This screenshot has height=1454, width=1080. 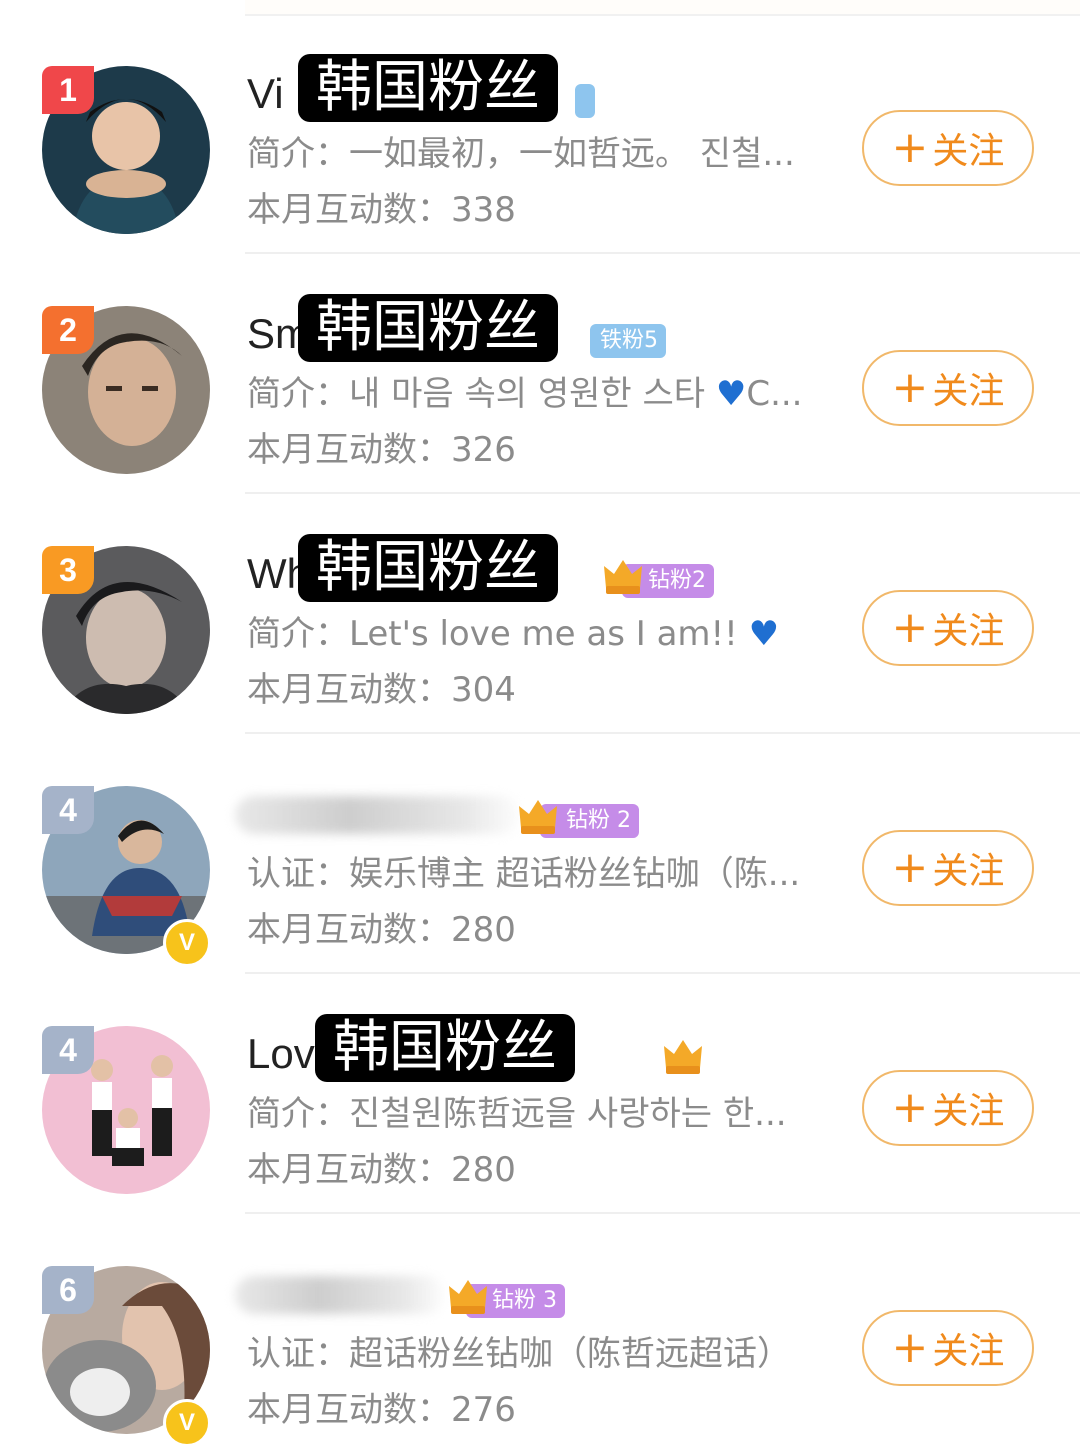 What do you see at coordinates (381, 210) in the screenshot?
I see `interaction-count: 本月互动数：338` at bounding box center [381, 210].